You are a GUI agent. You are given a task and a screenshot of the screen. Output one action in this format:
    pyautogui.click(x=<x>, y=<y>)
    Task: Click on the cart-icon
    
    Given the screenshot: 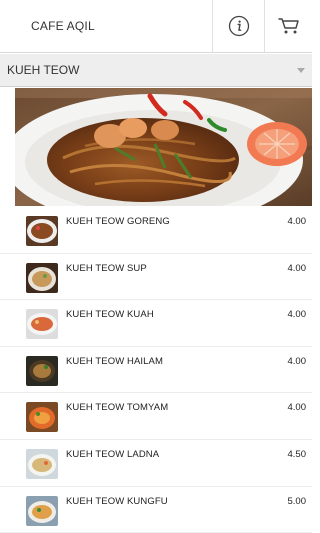 What is the action you would take?
    pyautogui.click(x=288, y=26)
    